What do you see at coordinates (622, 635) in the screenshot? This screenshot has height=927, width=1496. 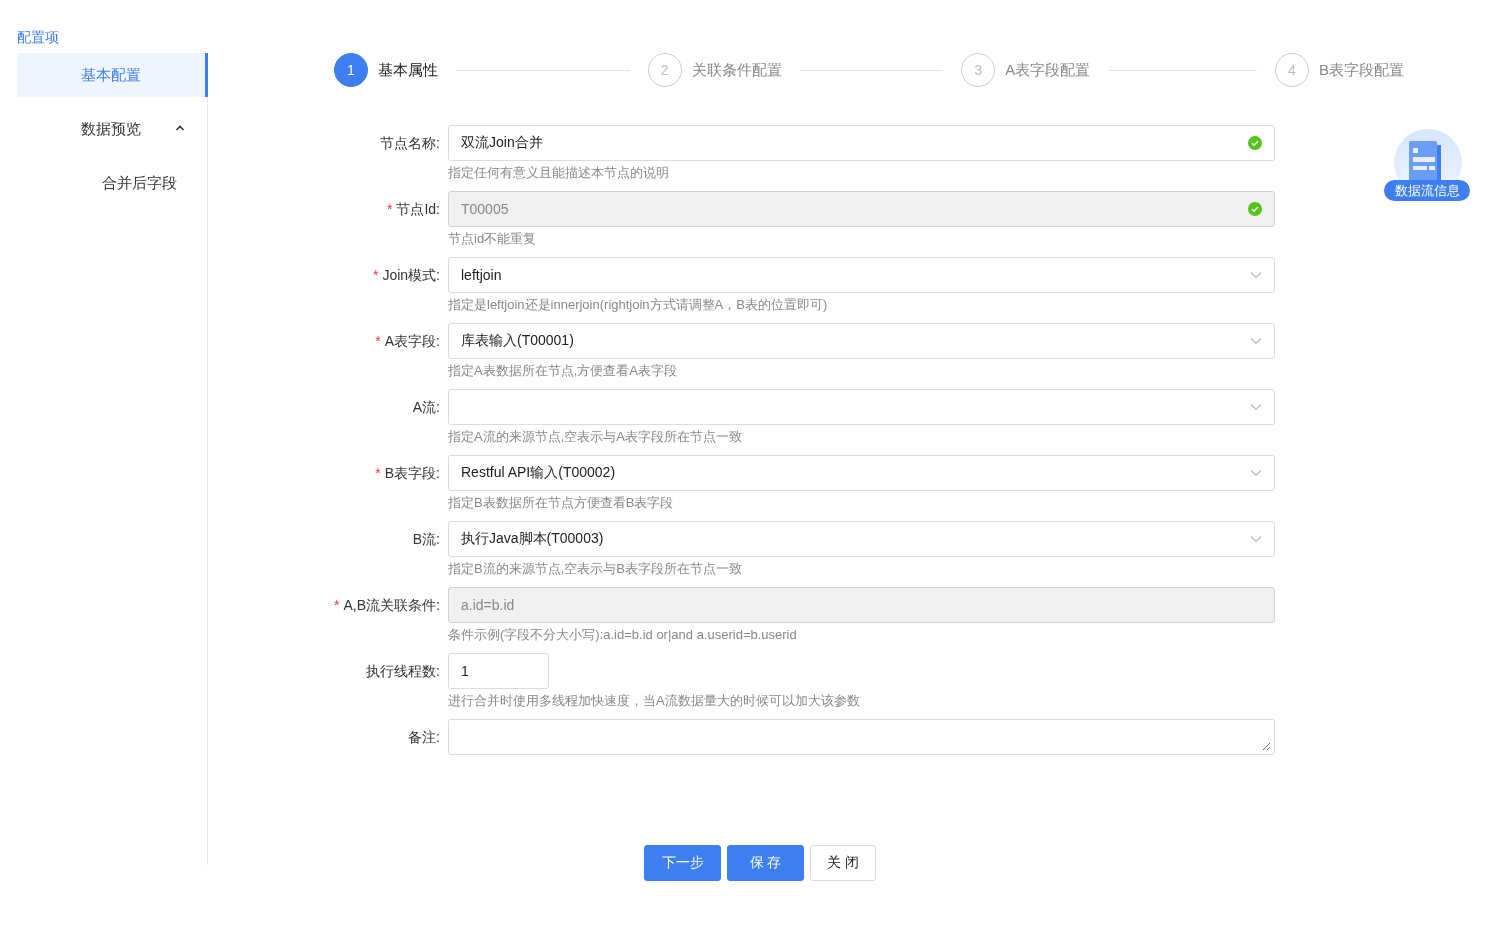 I see `field-hint: 条件示例(字段不分大小写):a.id=b.id or|and a.userid=b.userid` at bounding box center [622, 635].